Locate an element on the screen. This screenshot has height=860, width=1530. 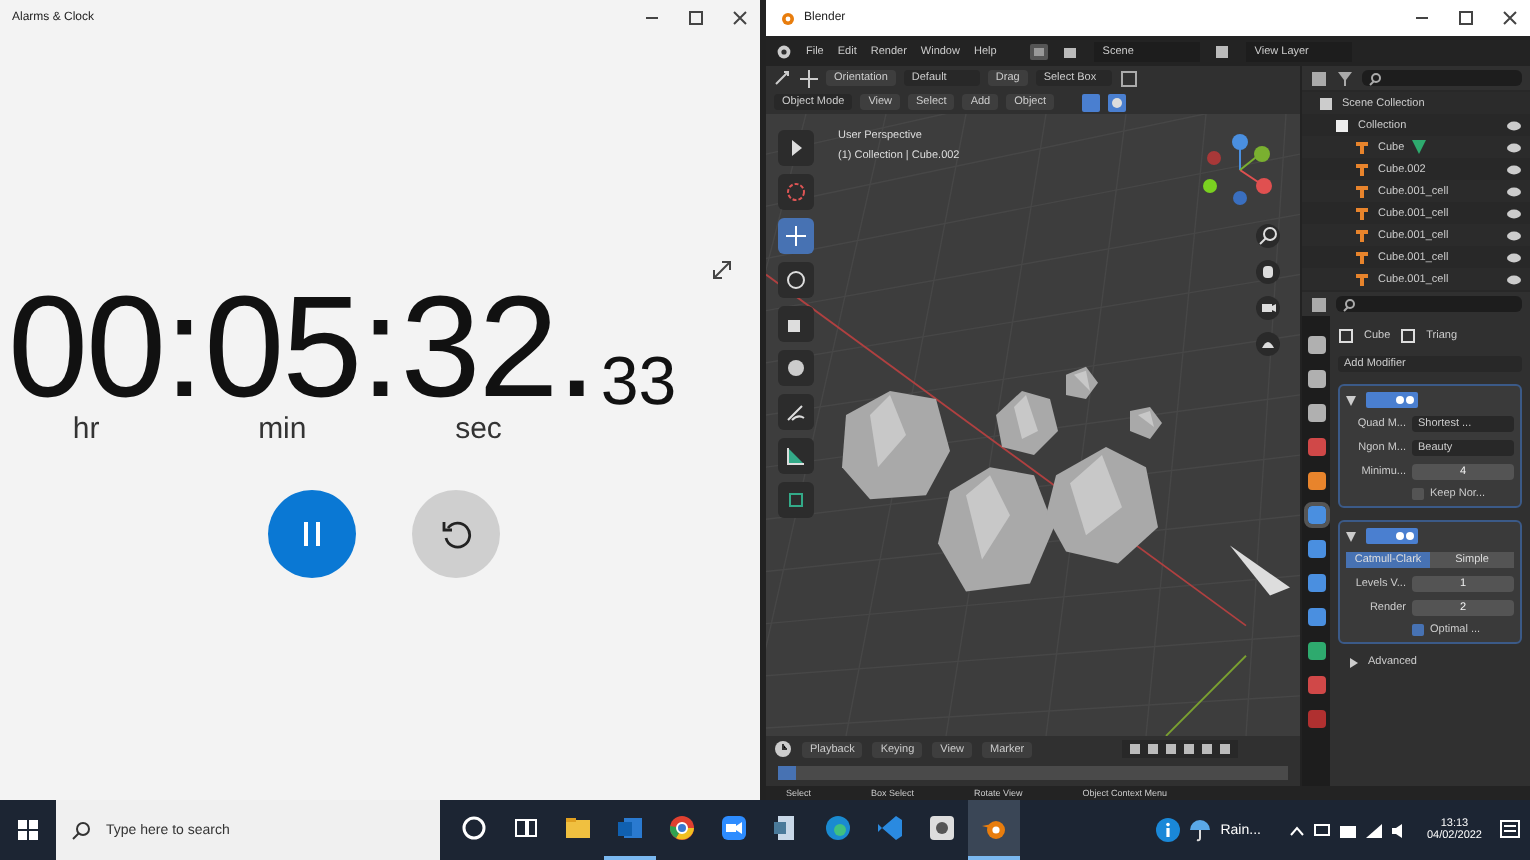
reset-button is located at coordinates (456, 534).